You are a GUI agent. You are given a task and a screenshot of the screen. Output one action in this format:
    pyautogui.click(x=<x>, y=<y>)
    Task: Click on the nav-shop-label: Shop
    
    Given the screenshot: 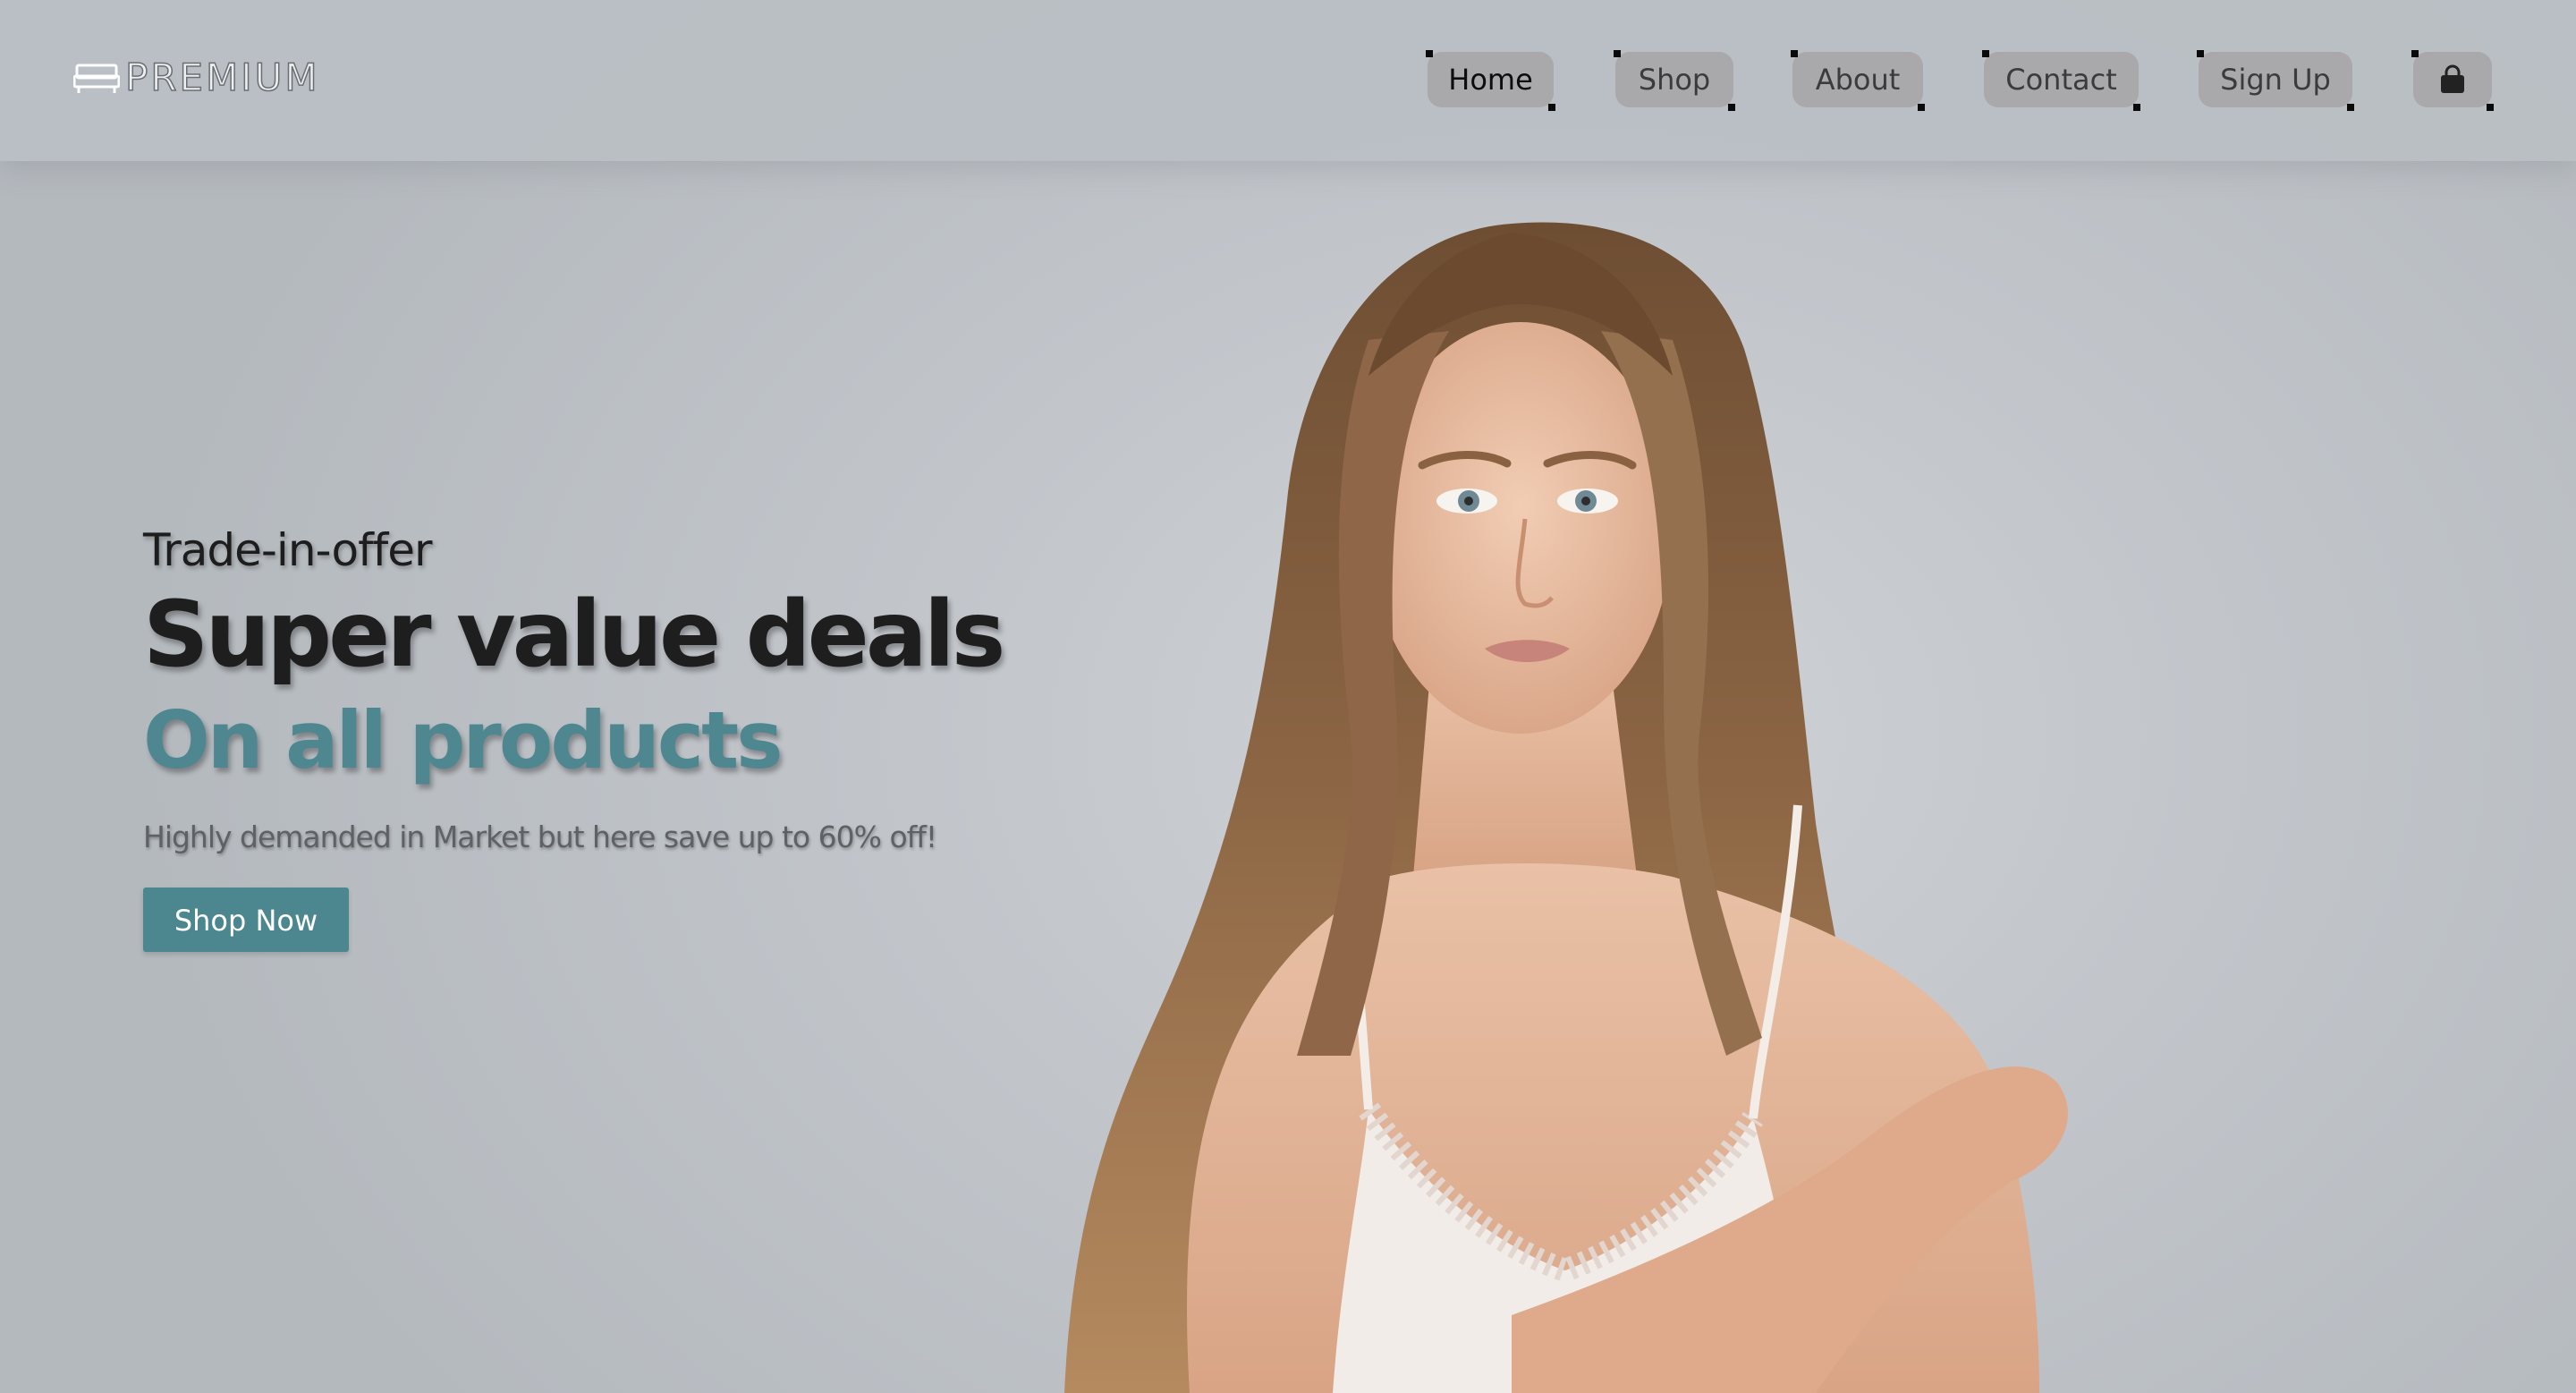 What is the action you would take?
    pyautogui.click(x=1674, y=80)
    